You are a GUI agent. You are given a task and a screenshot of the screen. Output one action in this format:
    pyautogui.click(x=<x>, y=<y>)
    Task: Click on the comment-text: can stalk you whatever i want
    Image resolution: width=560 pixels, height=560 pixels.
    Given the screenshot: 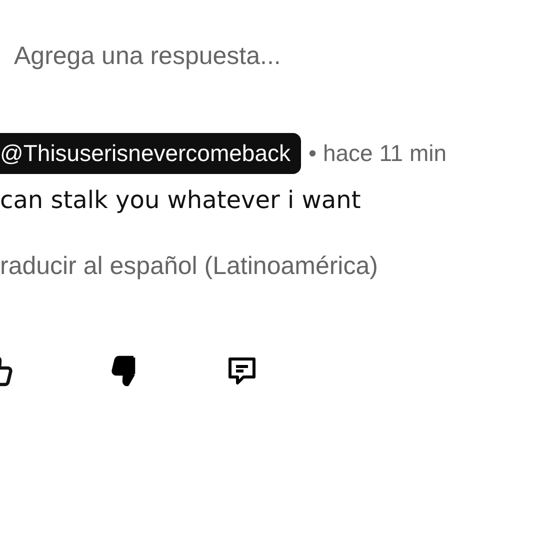 What is the action you would take?
    pyautogui.click(x=181, y=200)
    